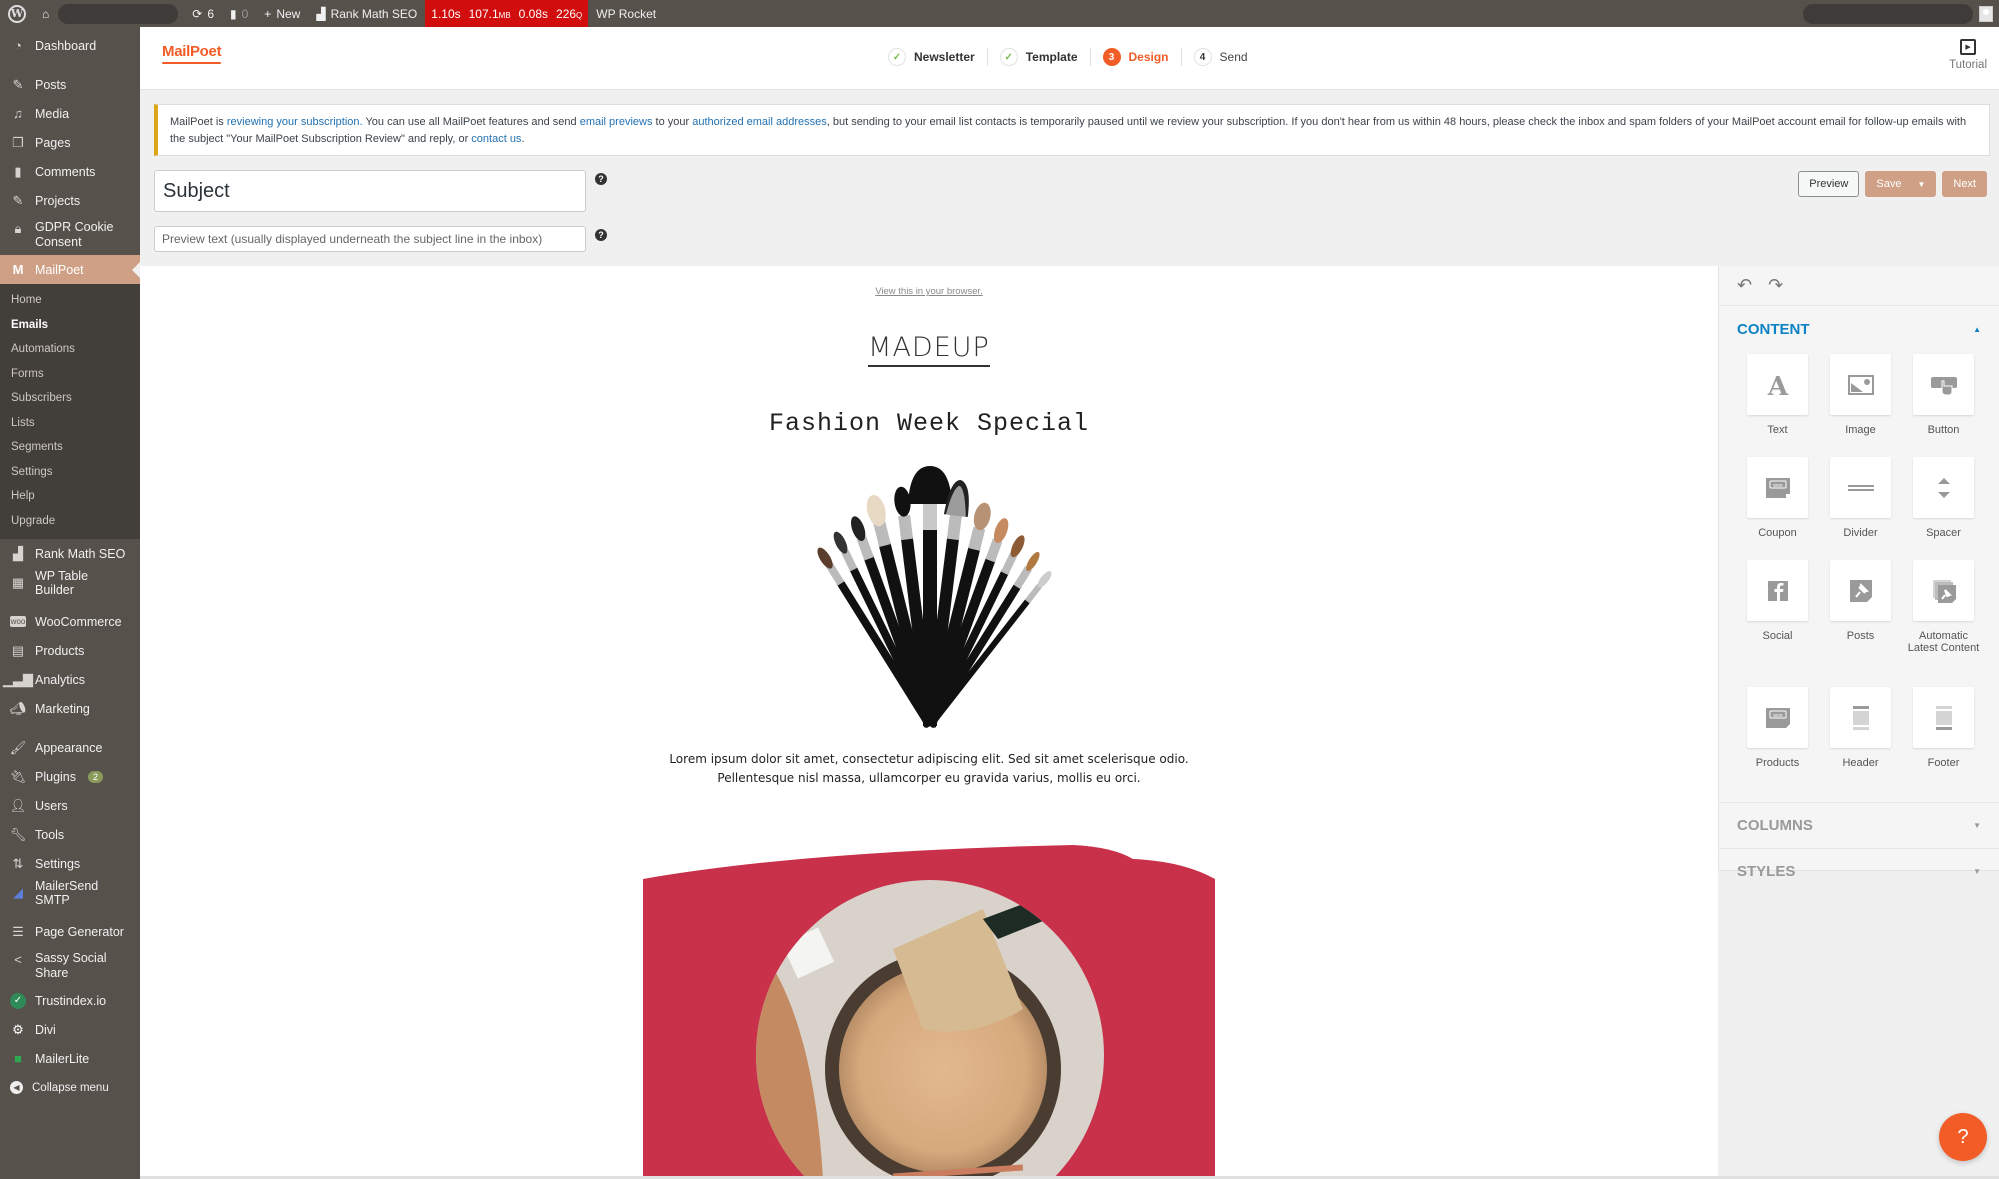 The width and height of the screenshot is (1999, 1179). What do you see at coordinates (70, 269) in the screenshot?
I see `sidebar-item-mailpoet: M MailPoet` at bounding box center [70, 269].